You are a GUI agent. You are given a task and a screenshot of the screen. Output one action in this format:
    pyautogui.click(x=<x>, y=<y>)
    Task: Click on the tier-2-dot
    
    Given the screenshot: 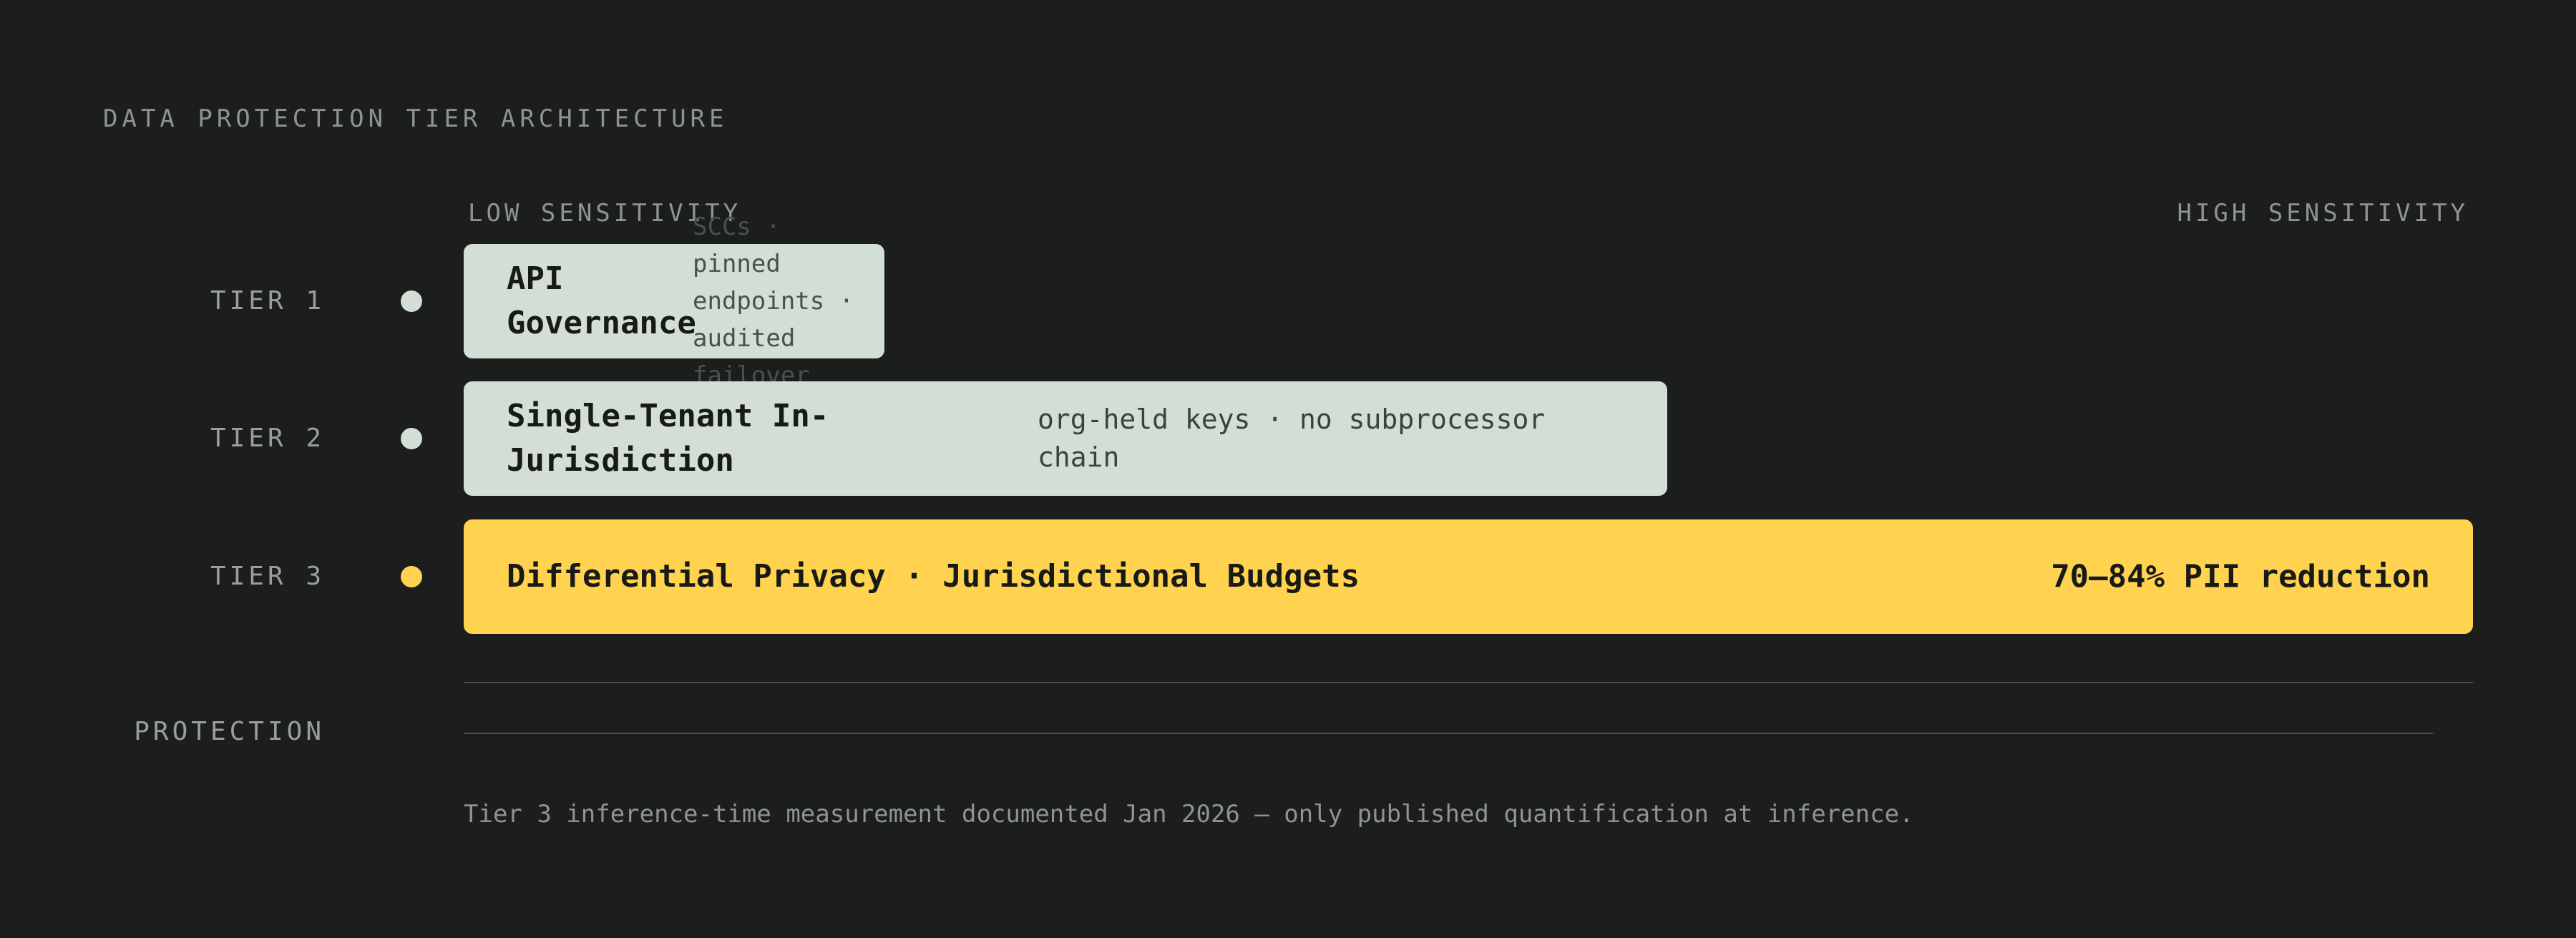 What is the action you would take?
    pyautogui.click(x=411, y=439)
    